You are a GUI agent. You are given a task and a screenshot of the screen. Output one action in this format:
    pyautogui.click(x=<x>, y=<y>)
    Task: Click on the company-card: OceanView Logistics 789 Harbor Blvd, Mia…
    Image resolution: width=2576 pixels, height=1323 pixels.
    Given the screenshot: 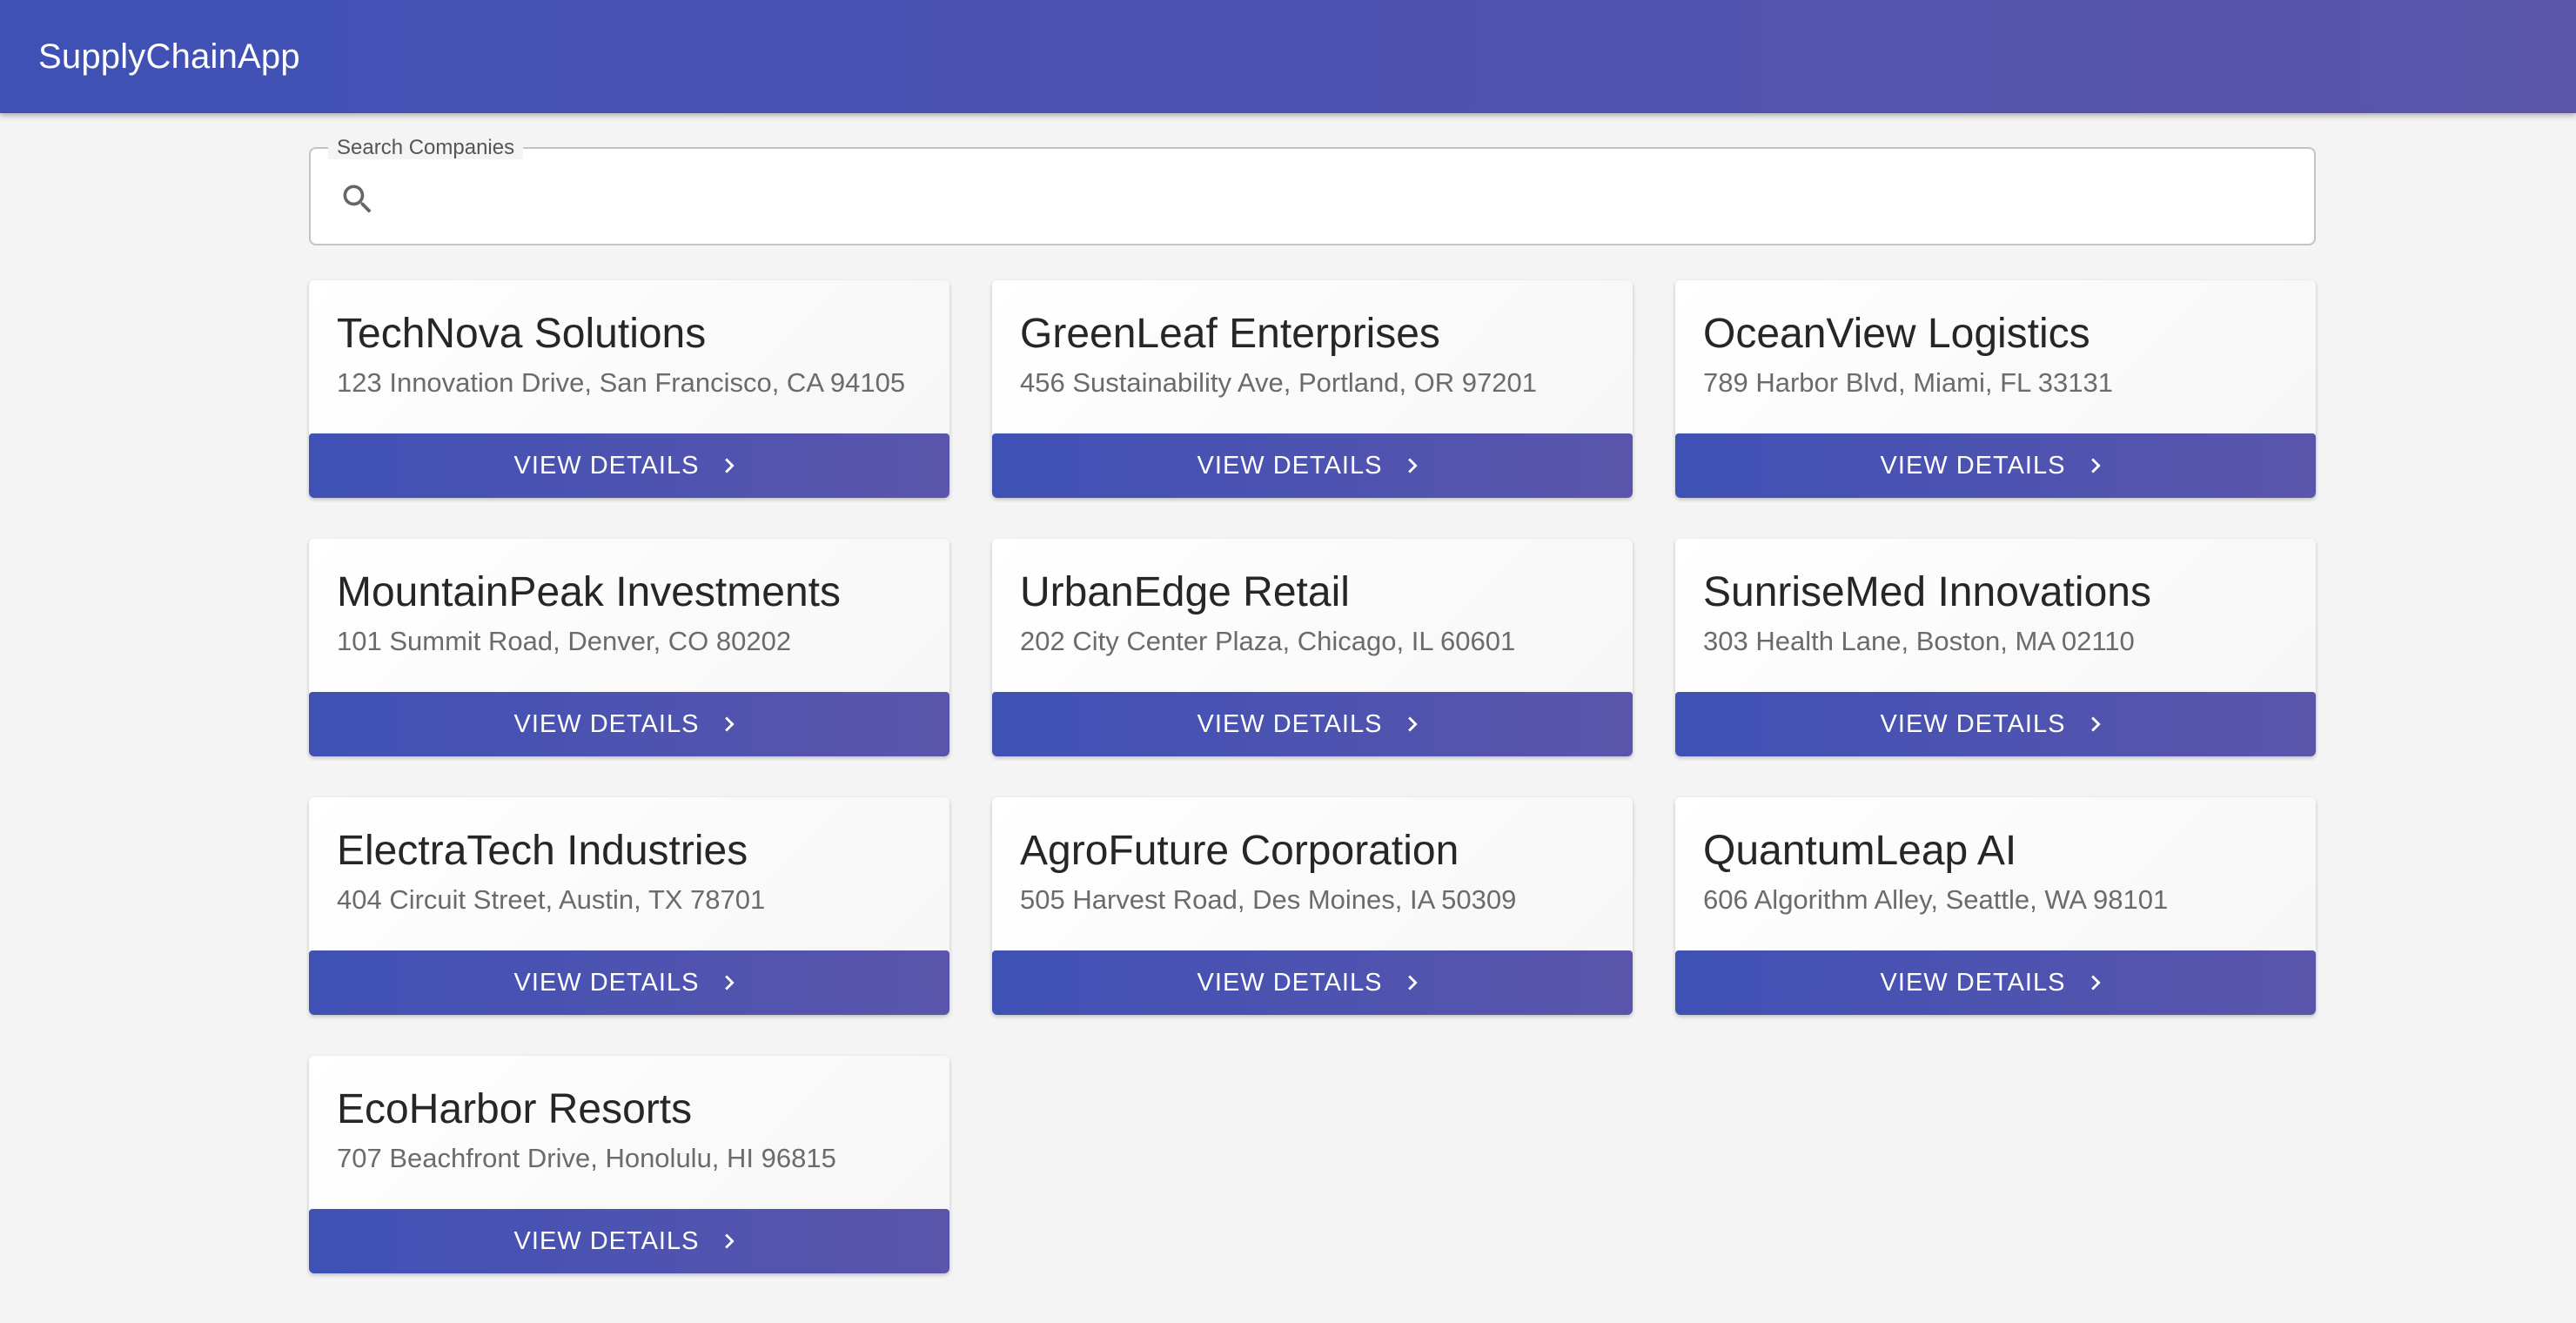 What is the action you would take?
    pyautogui.click(x=1996, y=389)
    